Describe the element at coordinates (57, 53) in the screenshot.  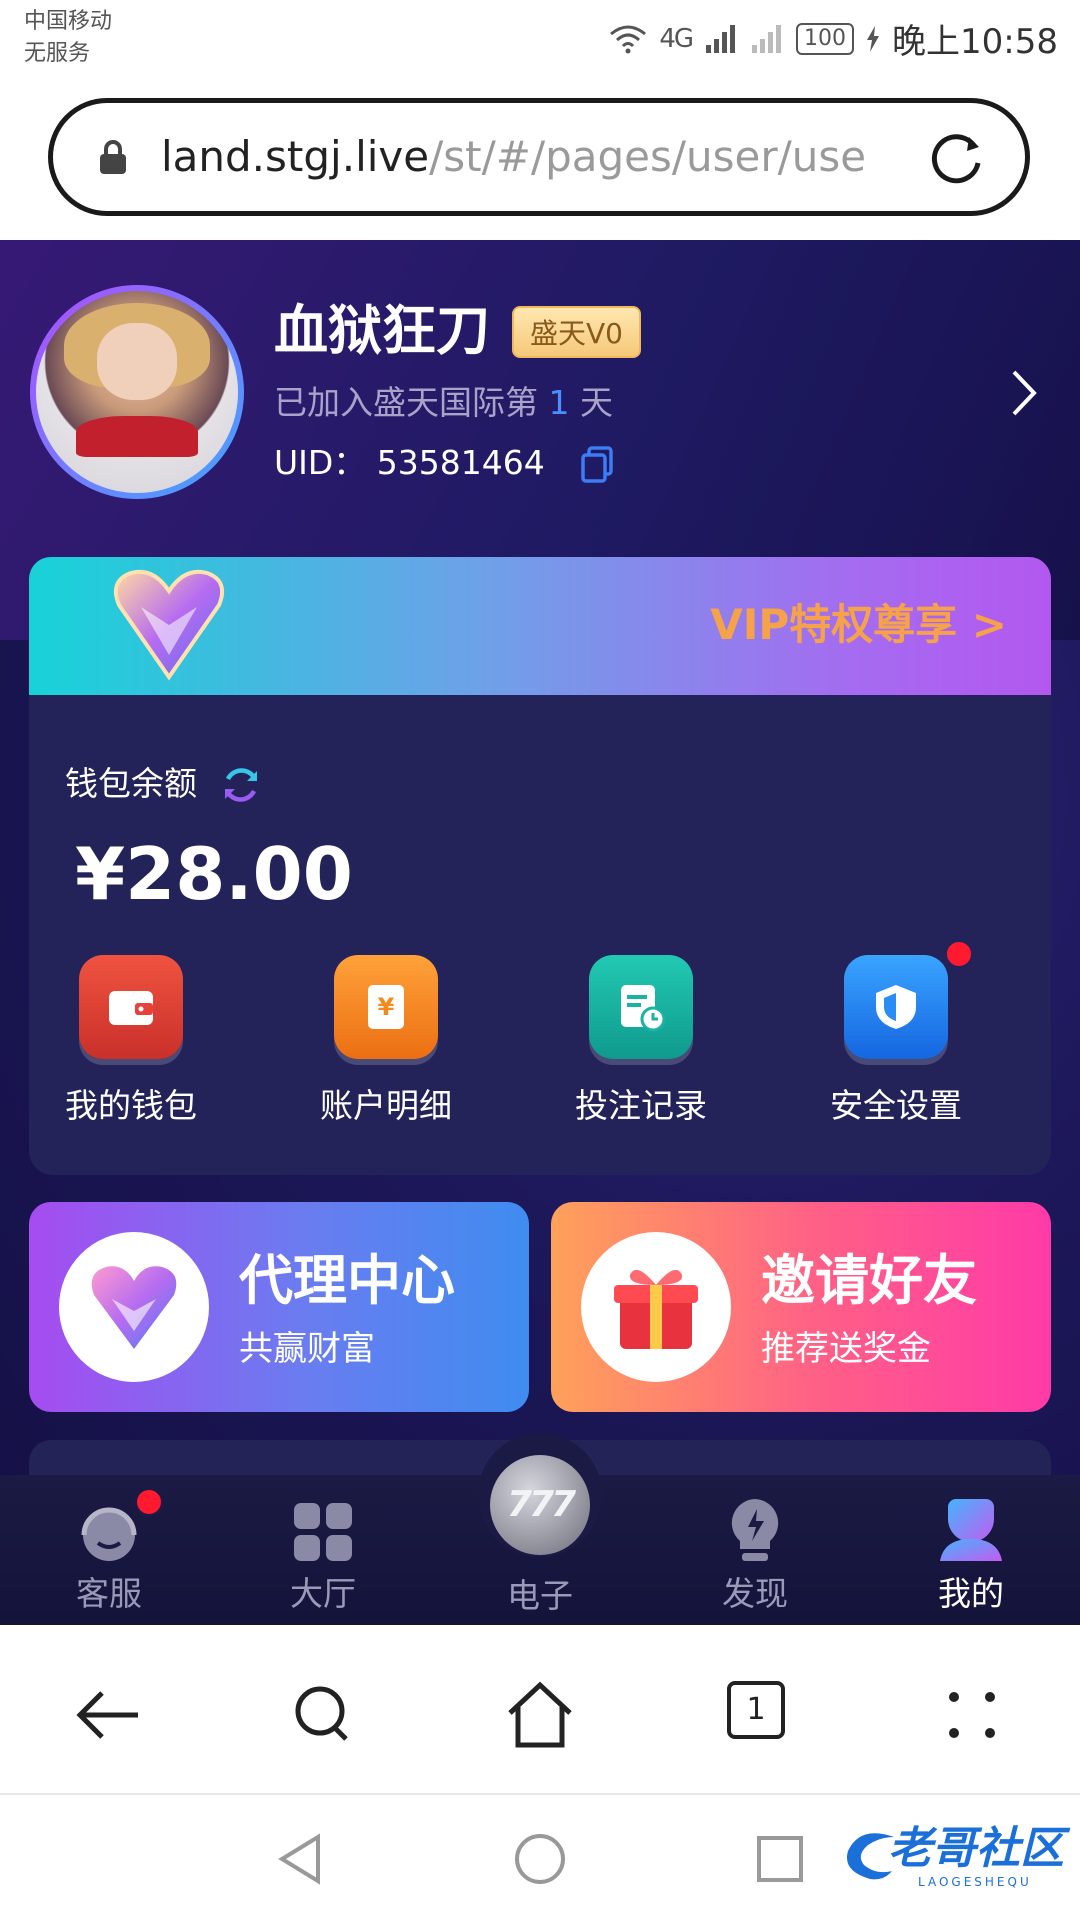
I see `service-status: 无服务` at that location.